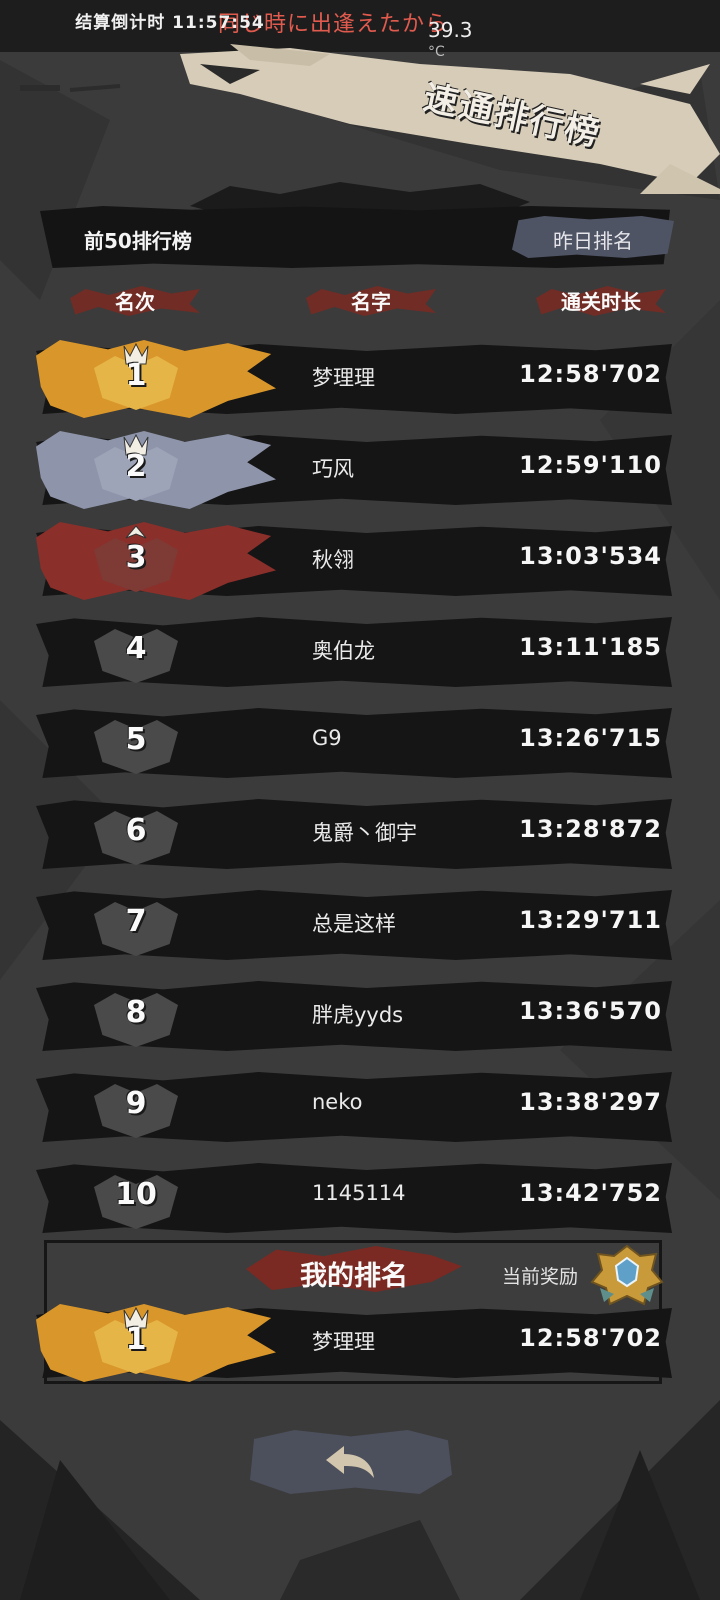 The width and height of the screenshot is (720, 1600). What do you see at coordinates (364, 833) in the screenshot?
I see `player-name: 鬼爵丶御宇` at bounding box center [364, 833].